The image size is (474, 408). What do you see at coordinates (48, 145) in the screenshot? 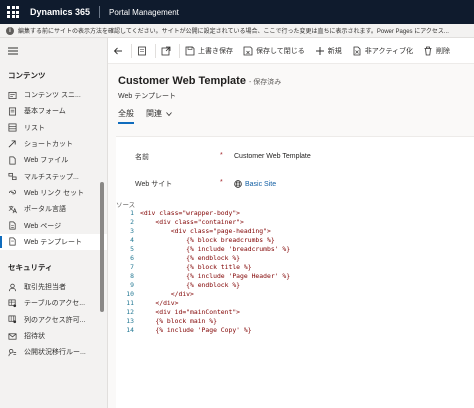
I see `sidebar-item-label: ショートカット` at bounding box center [48, 145].